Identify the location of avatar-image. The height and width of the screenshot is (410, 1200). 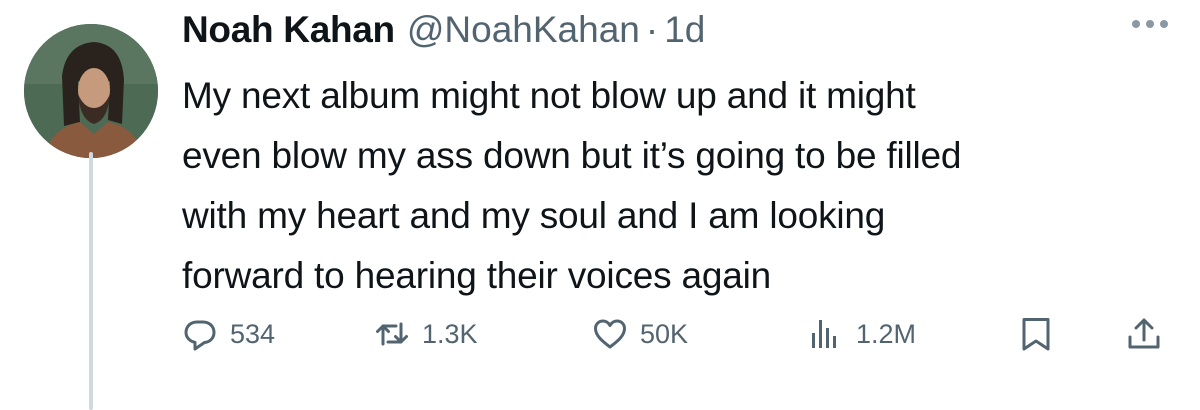
(91, 91).